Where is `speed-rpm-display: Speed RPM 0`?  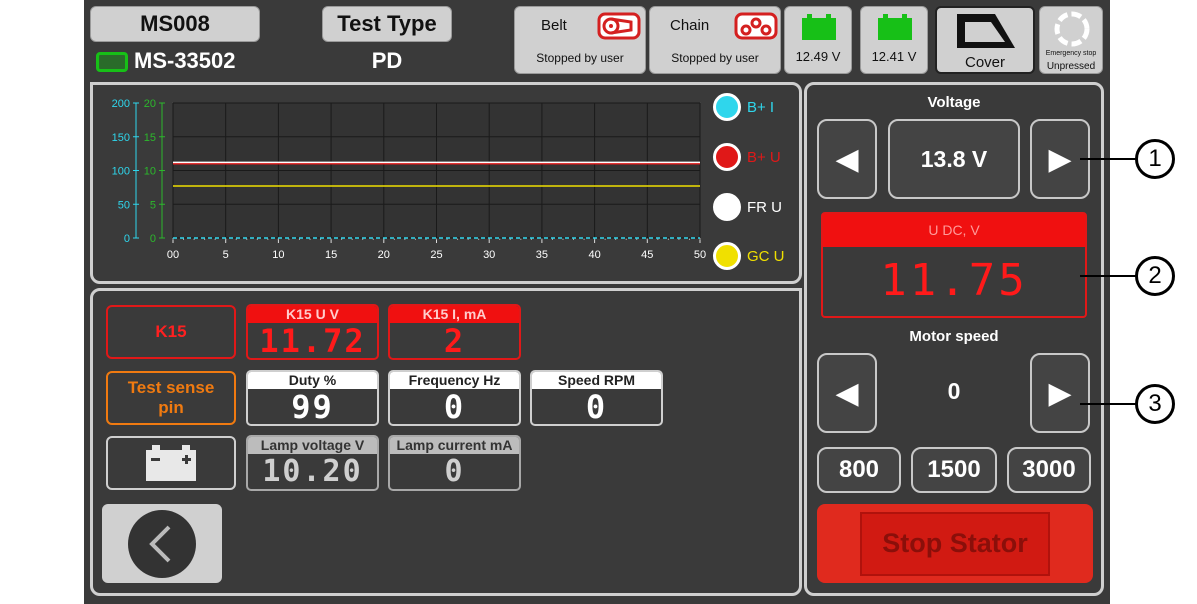 speed-rpm-display: Speed RPM 0 is located at coordinates (596, 398).